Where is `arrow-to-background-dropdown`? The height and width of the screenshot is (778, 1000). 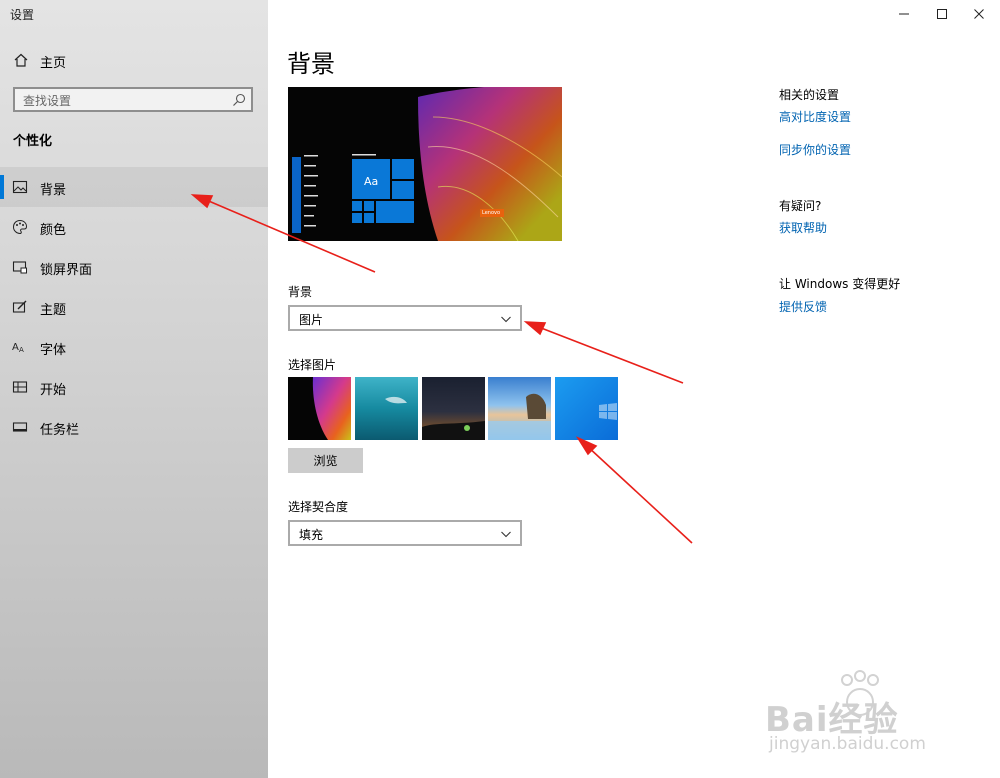
arrow-to-background-dropdown is located at coordinates (609, 354).